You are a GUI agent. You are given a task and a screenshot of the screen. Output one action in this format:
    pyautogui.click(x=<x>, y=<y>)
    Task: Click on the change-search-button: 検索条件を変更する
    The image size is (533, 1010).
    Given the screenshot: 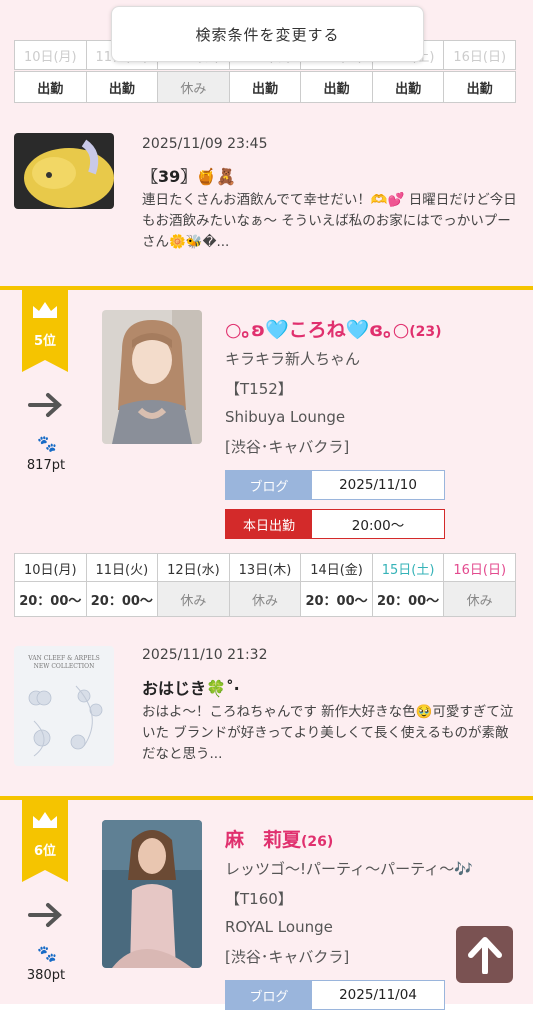 What is the action you would take?
    pyautogui.click(x=267, y=34)
    